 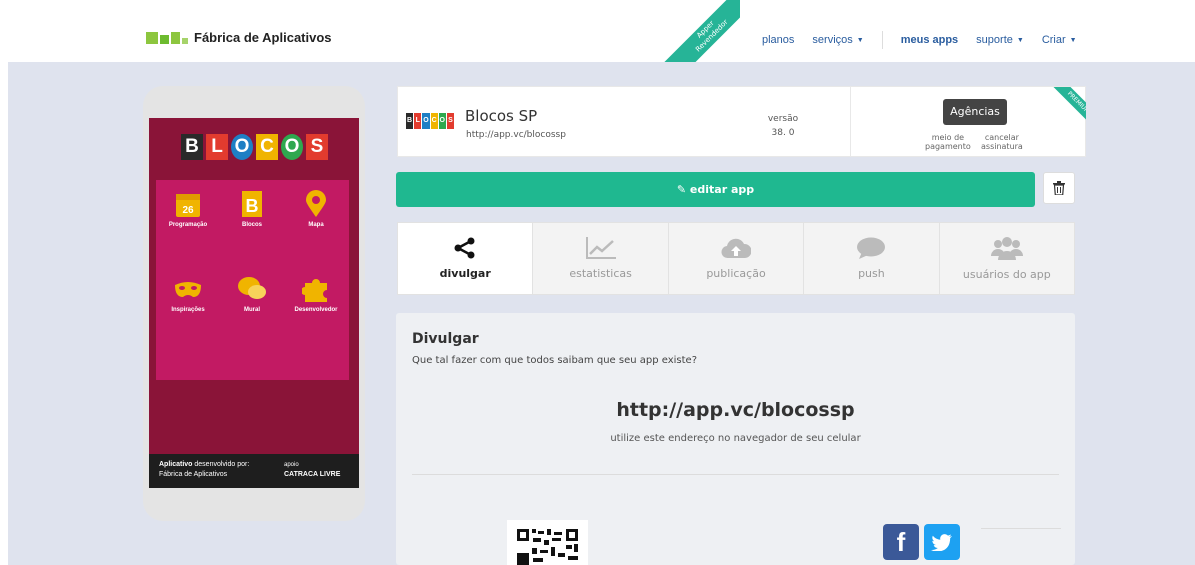 What do you see at coordinates (921, 542) in the screenshot?
I see `share-social: f` at bounding box center [921, 542].